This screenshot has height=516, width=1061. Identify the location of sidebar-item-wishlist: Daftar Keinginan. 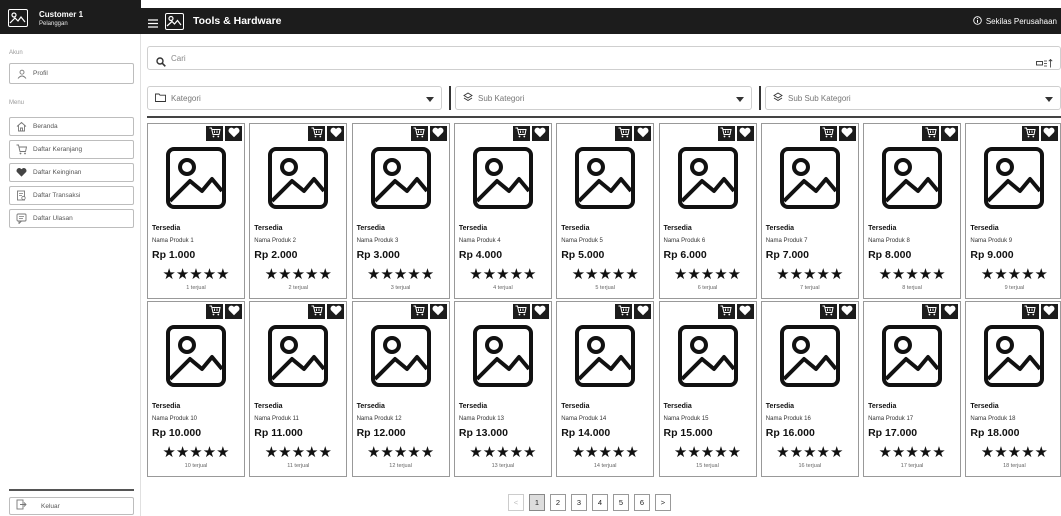
(71, 172).